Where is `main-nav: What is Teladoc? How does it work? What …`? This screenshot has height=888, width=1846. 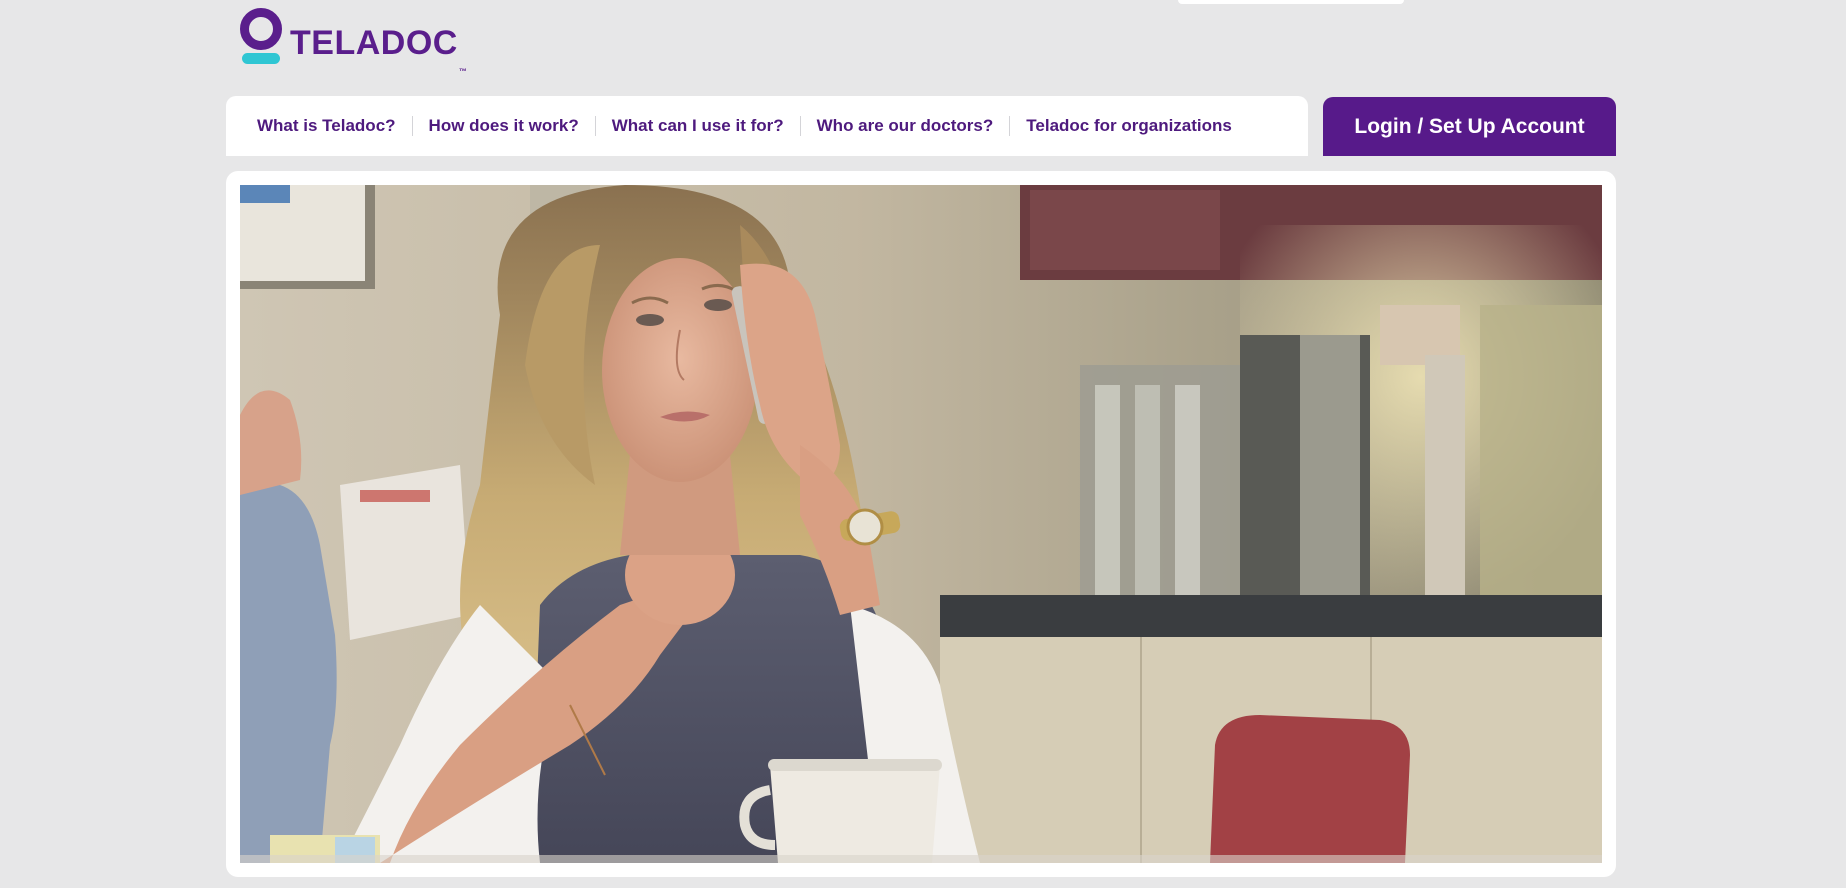 main-nav: What is Teladoc? How does it work? What … is located at coordinates (767, 126).